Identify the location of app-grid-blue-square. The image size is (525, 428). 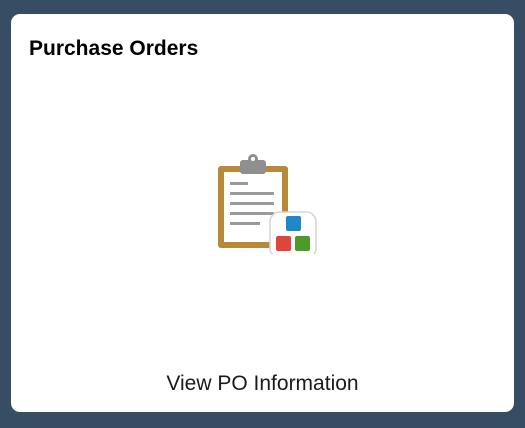
(293, 223).